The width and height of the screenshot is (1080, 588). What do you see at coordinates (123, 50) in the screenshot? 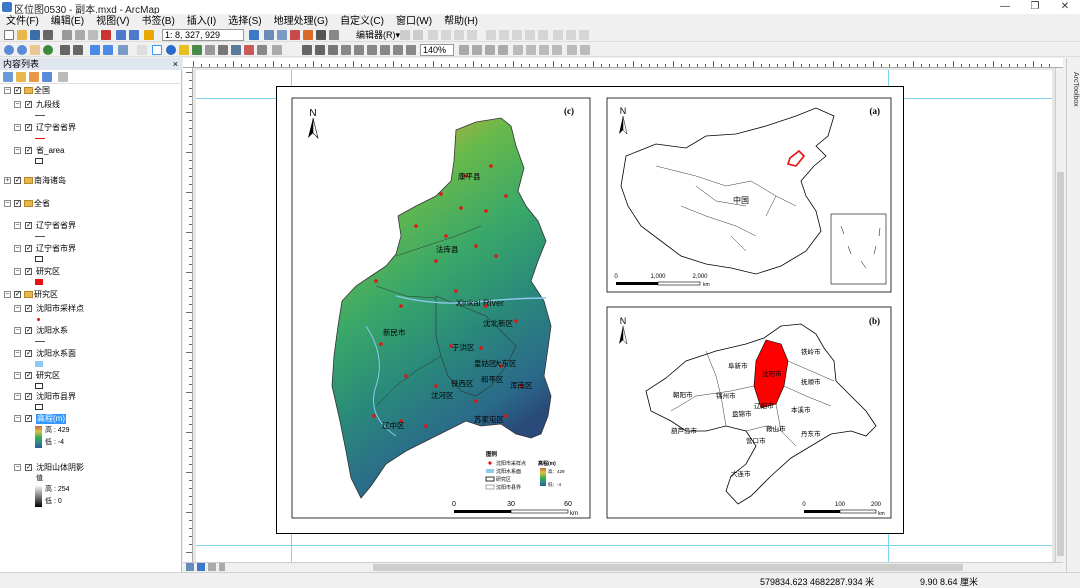
I see `select-features-icon` at bounding box center [123, 50].